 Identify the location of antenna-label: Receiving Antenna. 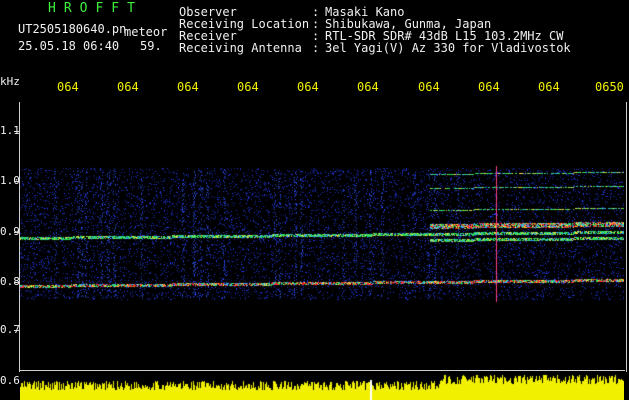
(240, 48).